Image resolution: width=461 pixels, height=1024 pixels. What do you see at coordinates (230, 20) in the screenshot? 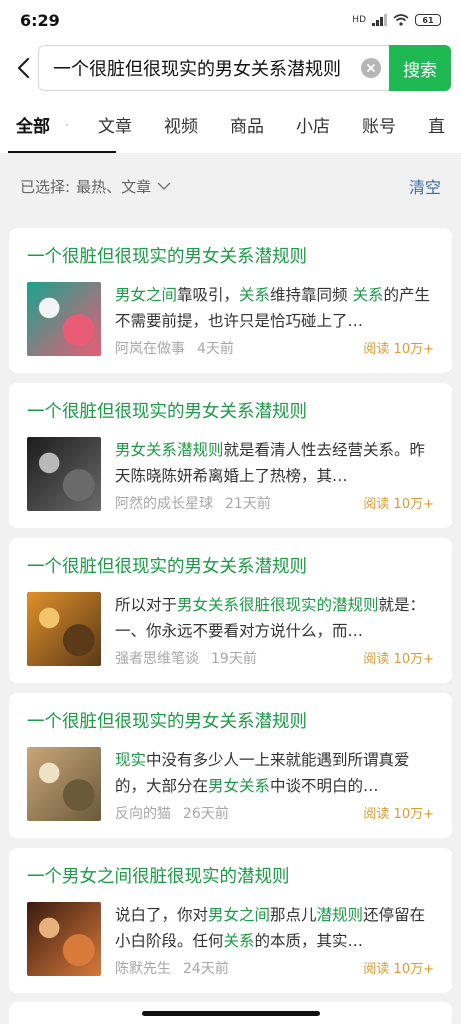
I see `status-bar: 6:29 HD 61` at bounding box center [230, 20].